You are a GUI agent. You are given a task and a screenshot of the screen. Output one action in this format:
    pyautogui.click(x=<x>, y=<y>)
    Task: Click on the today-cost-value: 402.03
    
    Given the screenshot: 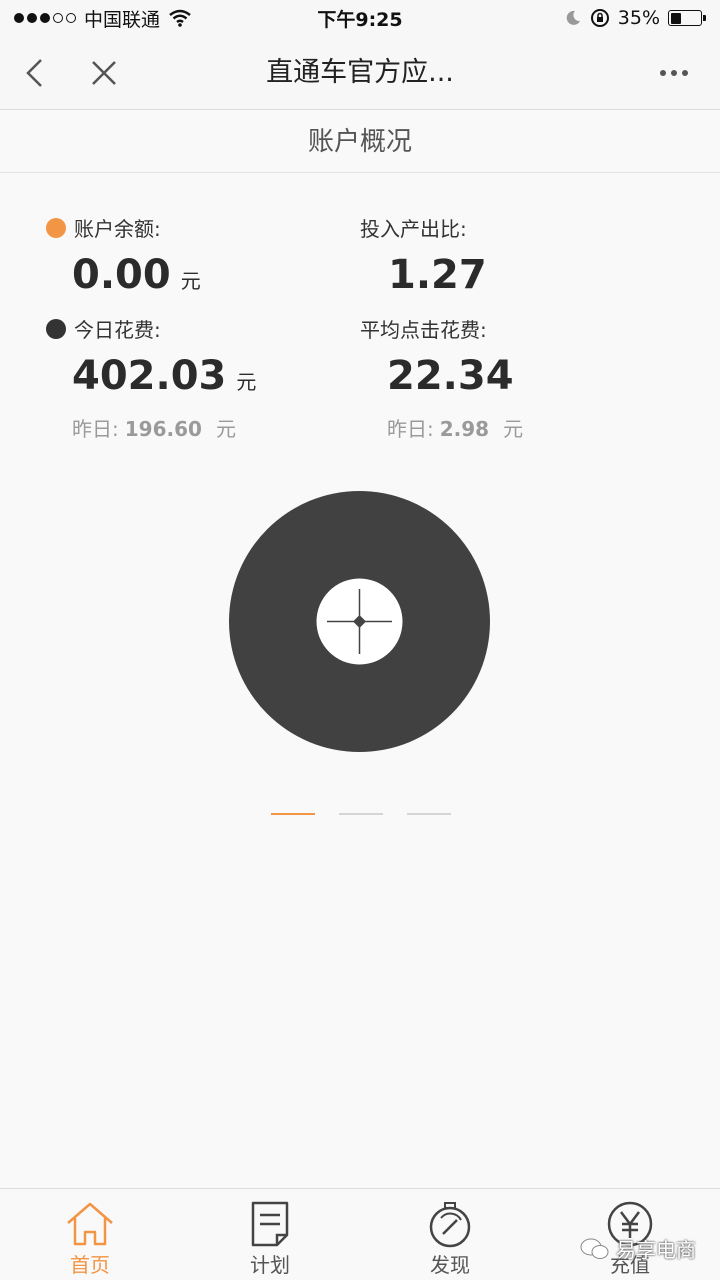 What is the action you would take?
    pyautogui.click(x=149, y=376)
    